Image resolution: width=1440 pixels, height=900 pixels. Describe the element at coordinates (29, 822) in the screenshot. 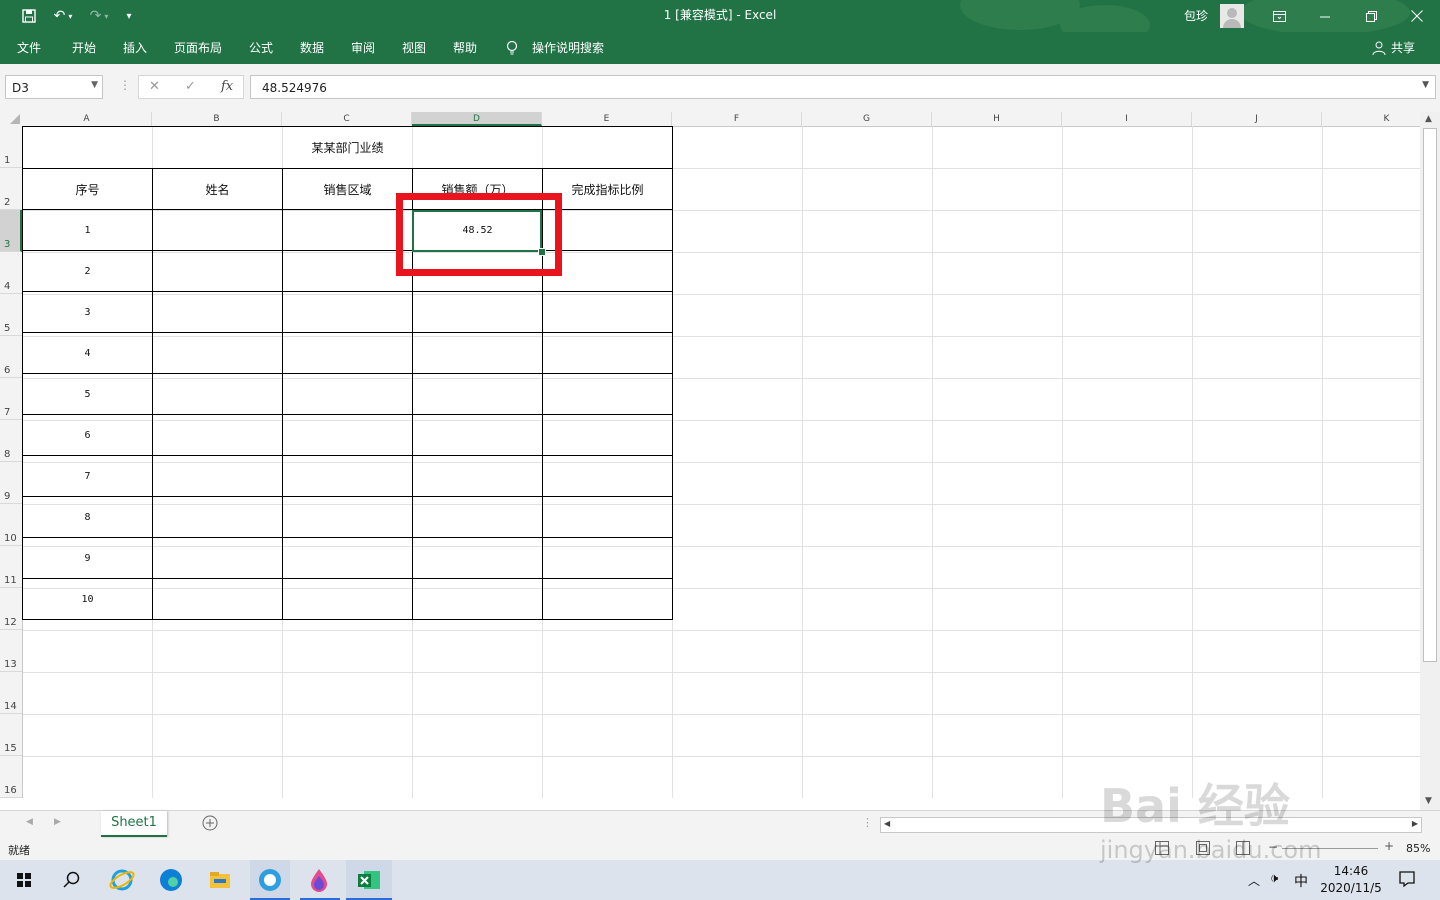

I see `prev-sheet-icon: ◀` at that location.